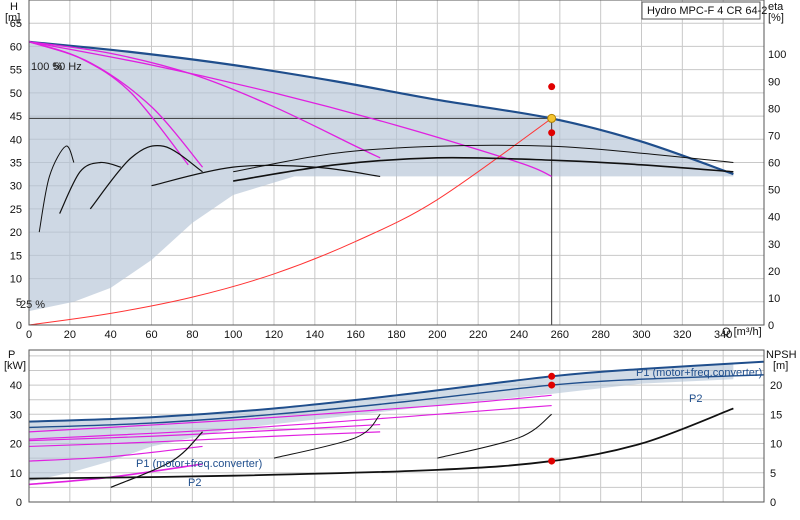  I want to click on npsh-tick-label: 0, so click(773, 503).